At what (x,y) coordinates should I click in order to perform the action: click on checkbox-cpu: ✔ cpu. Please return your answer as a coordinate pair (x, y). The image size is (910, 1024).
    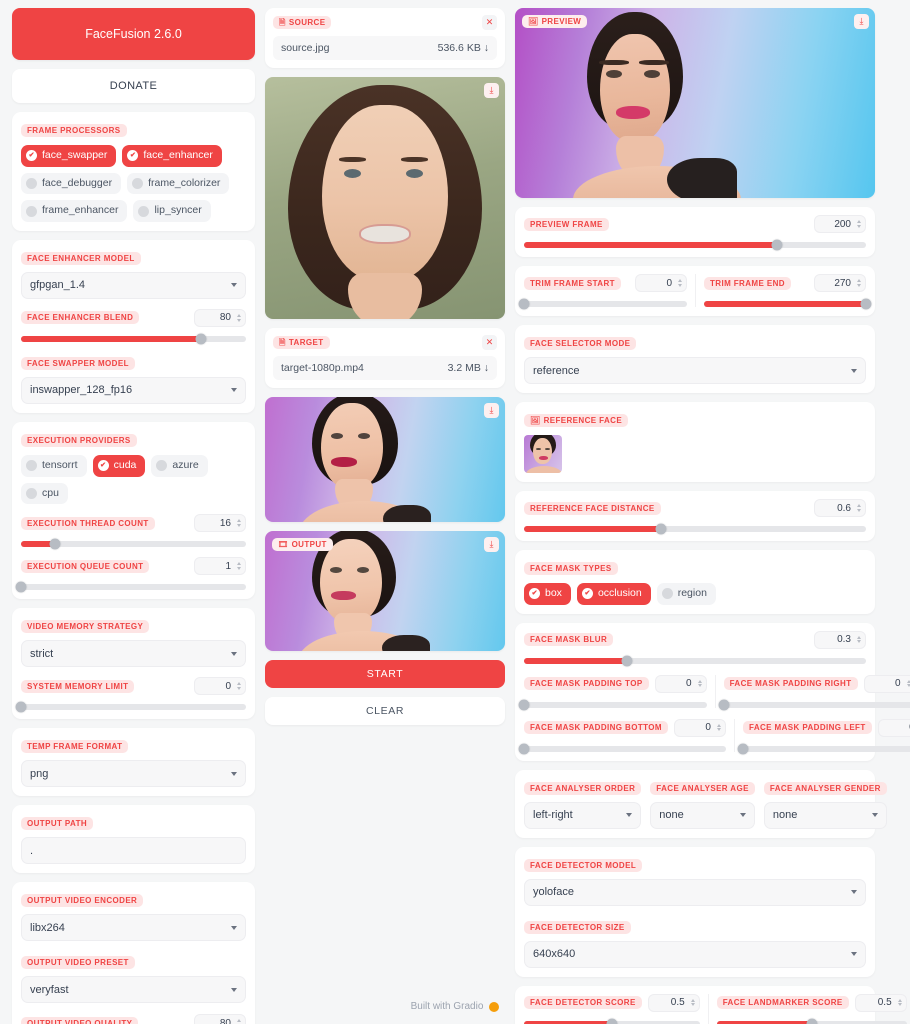
    Looking at the image, I should click on (44, 493).